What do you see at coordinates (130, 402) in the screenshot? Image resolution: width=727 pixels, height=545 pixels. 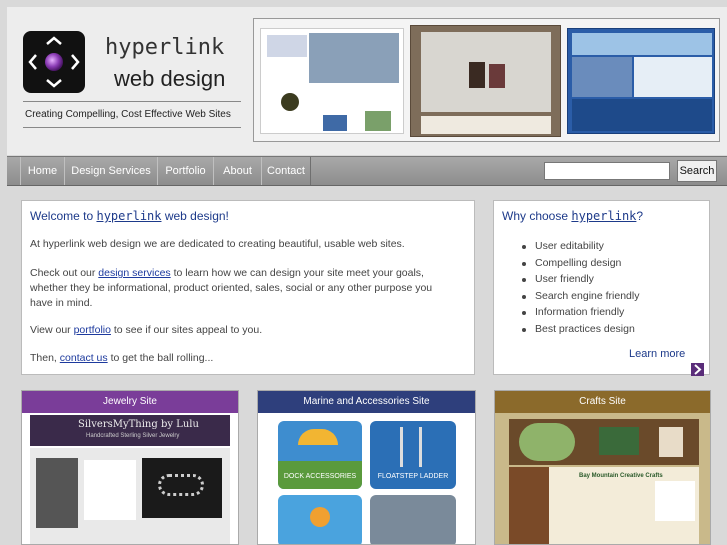 I see `jewelry-site-title: Jewelry Site` at bounding box center [130, 402].